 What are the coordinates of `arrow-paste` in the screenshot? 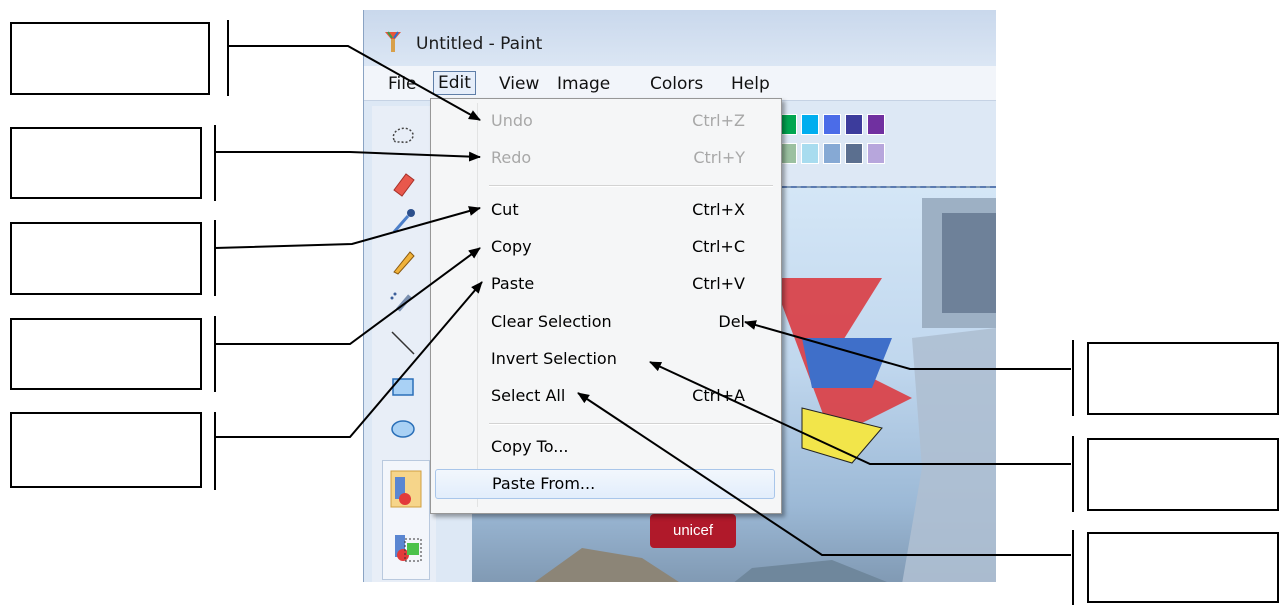 It's located at (349, 359).